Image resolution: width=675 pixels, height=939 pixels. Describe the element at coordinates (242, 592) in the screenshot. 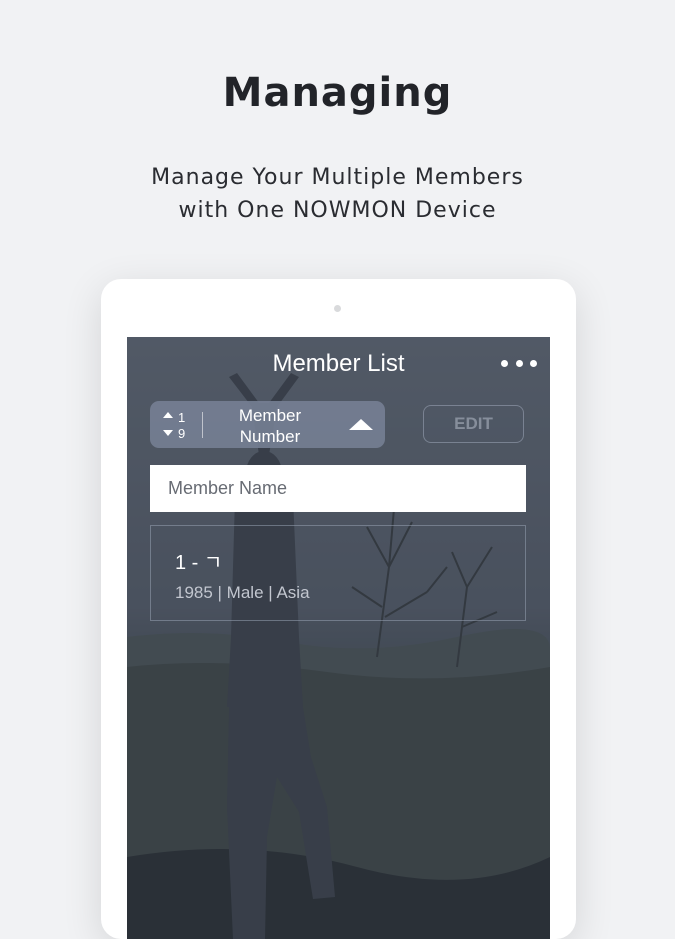

I see `member-details: 1985 | Male | Asia` at that location.